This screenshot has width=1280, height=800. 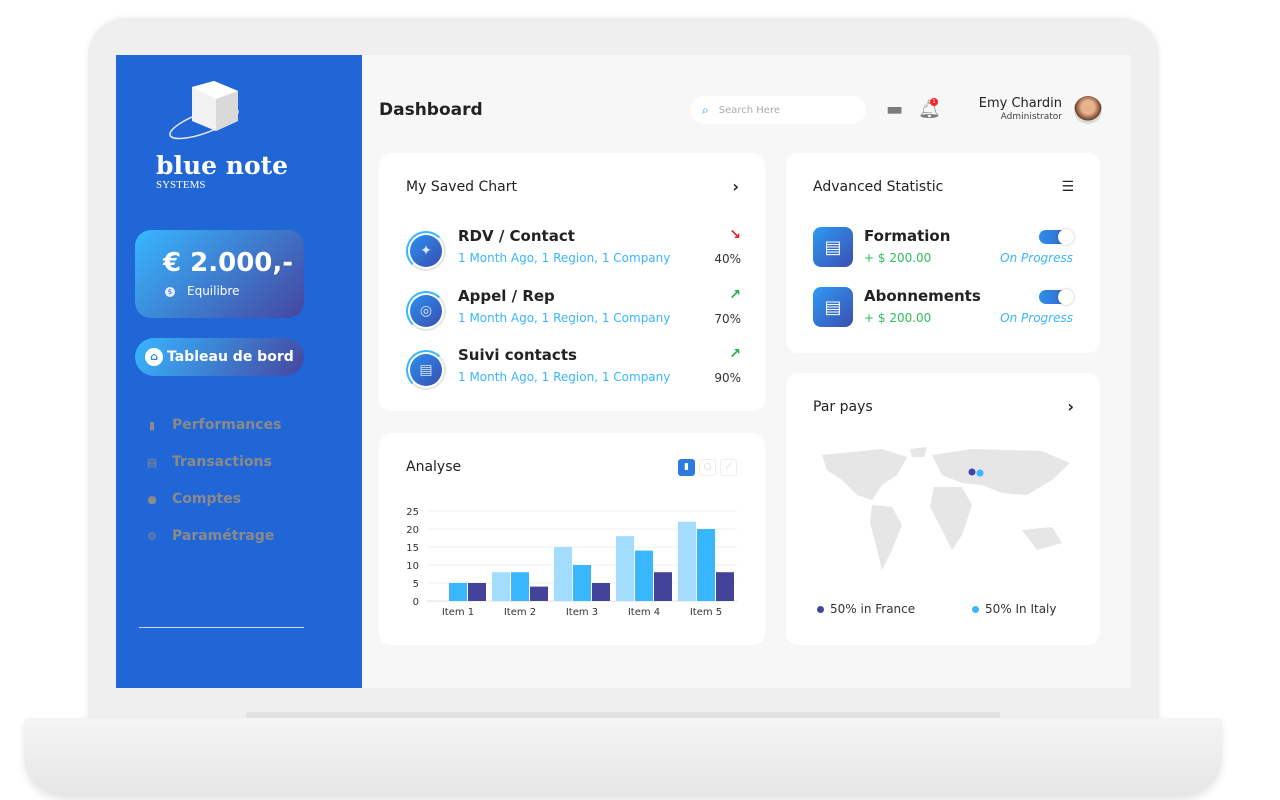 What do you see at coordinates (152, 499) in the screenshot?
I see `user-icon: ●` at bounding box center [152, 499].